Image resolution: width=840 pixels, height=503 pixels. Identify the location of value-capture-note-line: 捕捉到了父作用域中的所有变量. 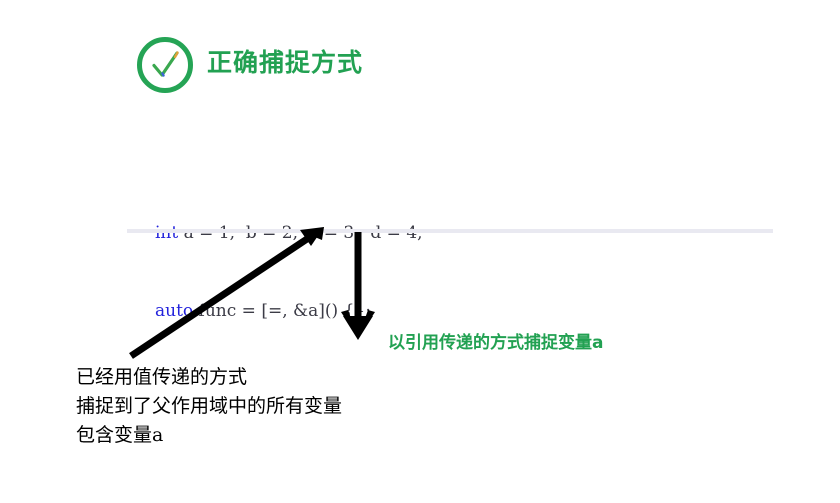
(209, 406).